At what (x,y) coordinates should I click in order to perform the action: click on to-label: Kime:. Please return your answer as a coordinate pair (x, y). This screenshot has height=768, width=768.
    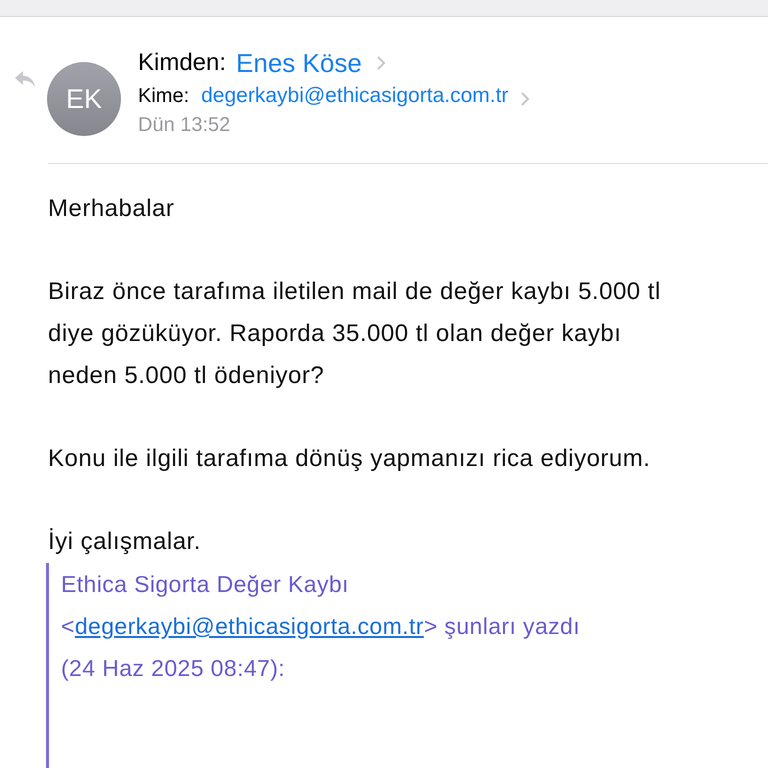
    Looking at the image, I should click on (164, 96).